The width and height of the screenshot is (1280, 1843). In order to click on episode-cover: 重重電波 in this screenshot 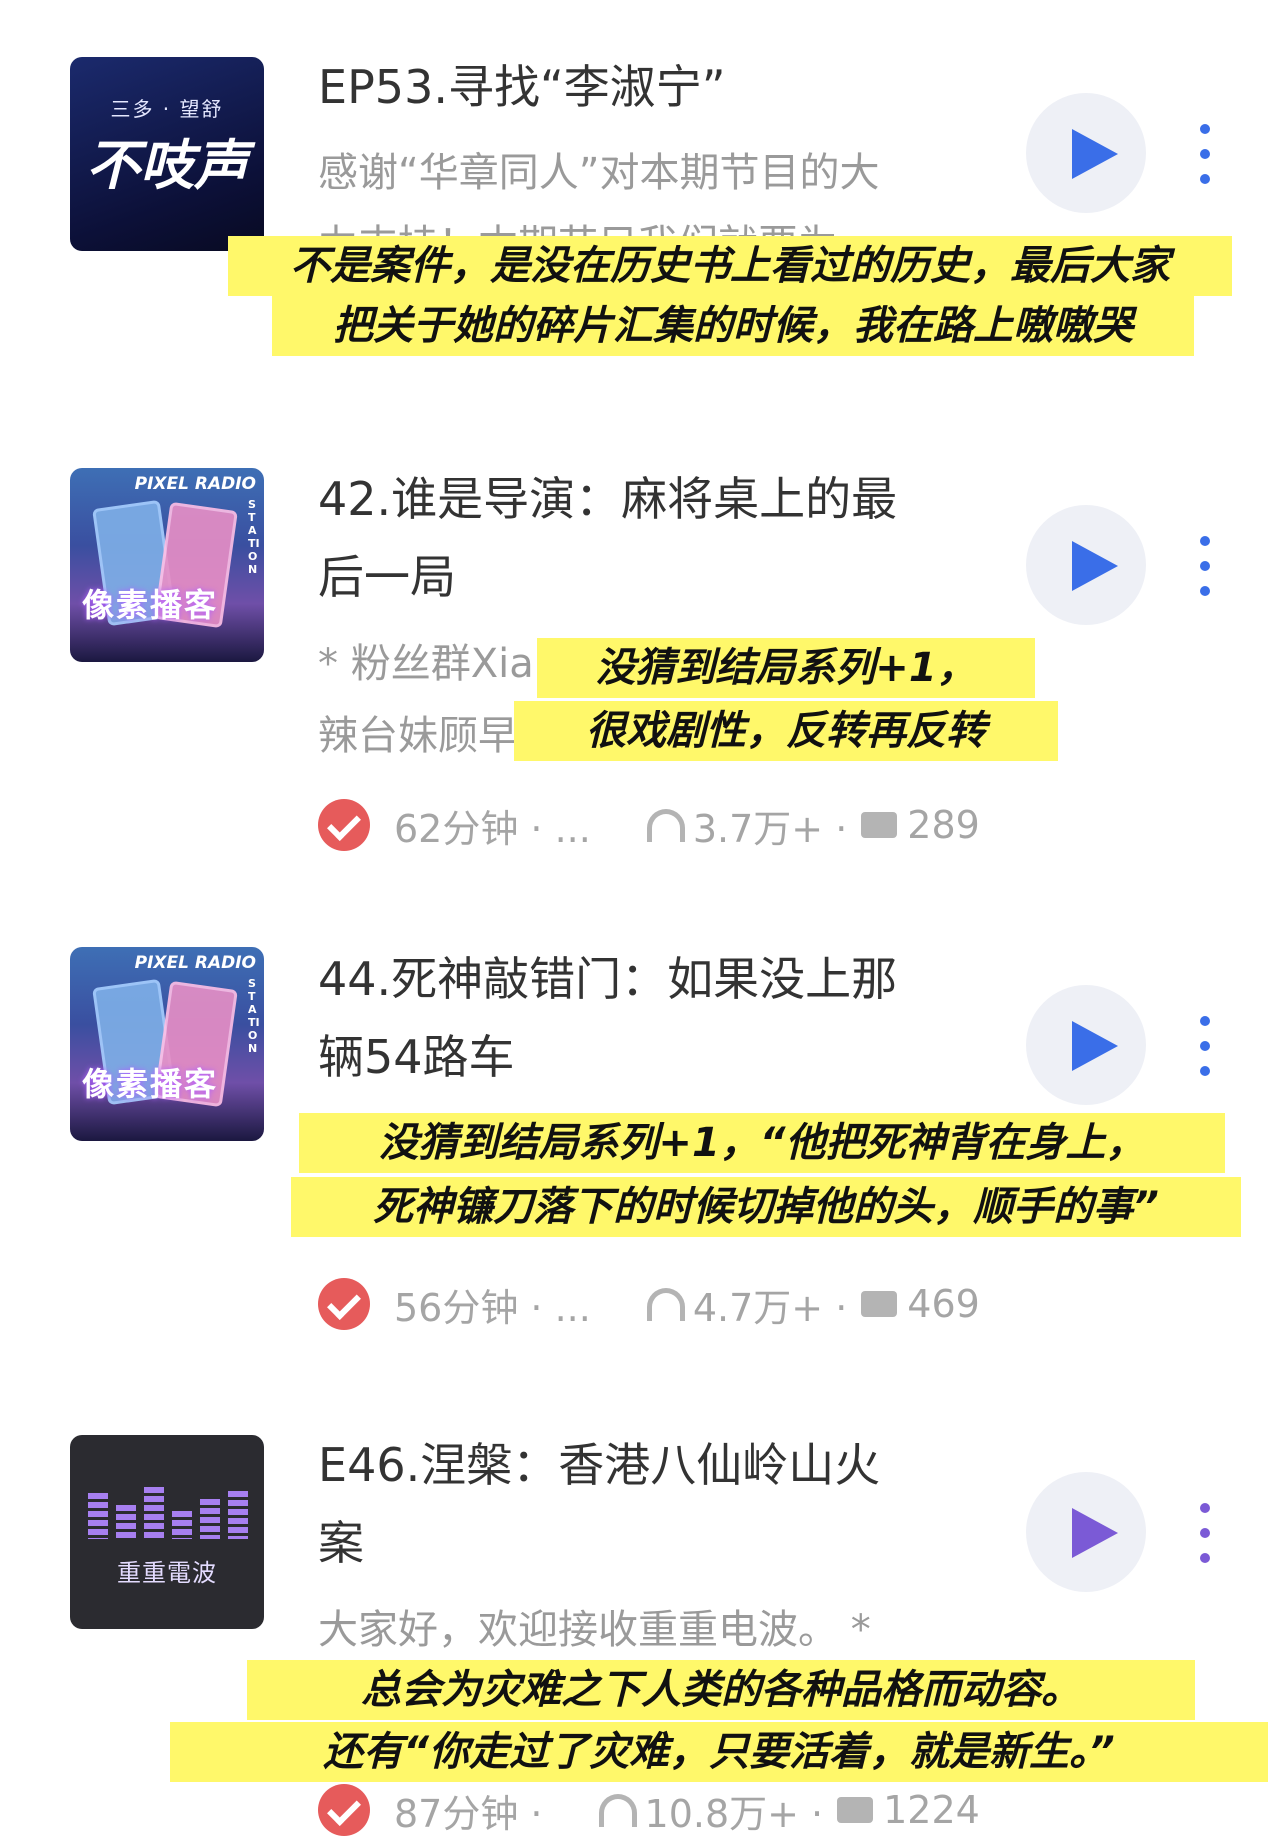, I will do `click(167, 1532)`.